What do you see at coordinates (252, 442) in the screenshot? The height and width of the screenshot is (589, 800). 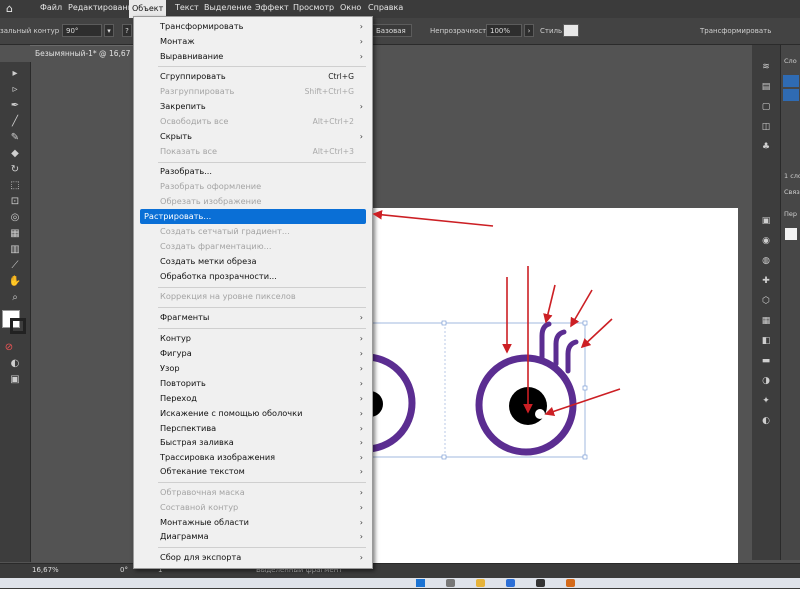 I see `menu-item: Быстрая заливка ›` at bounding box center [252, 442].